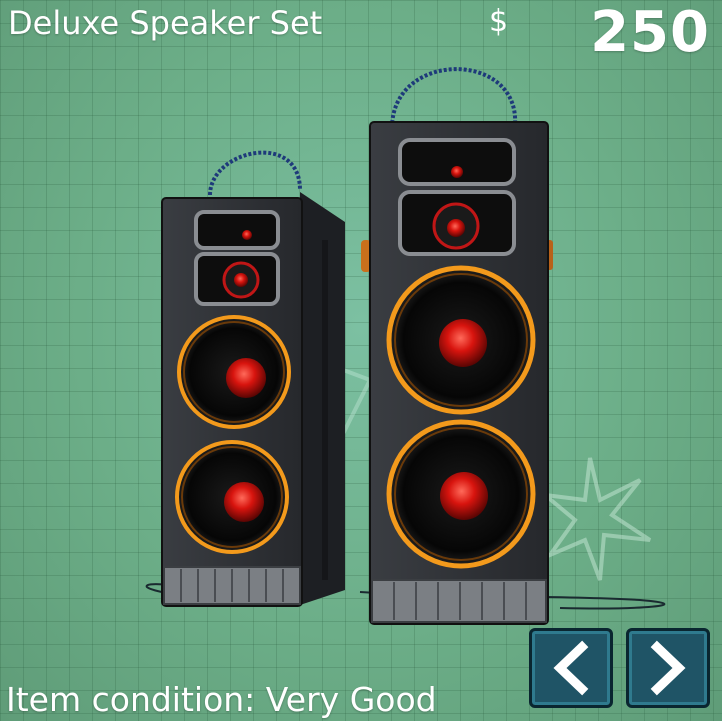  Describe the element at coordinates (595, 519) in the screenshot. I see `star-decoration-icon` at that location.